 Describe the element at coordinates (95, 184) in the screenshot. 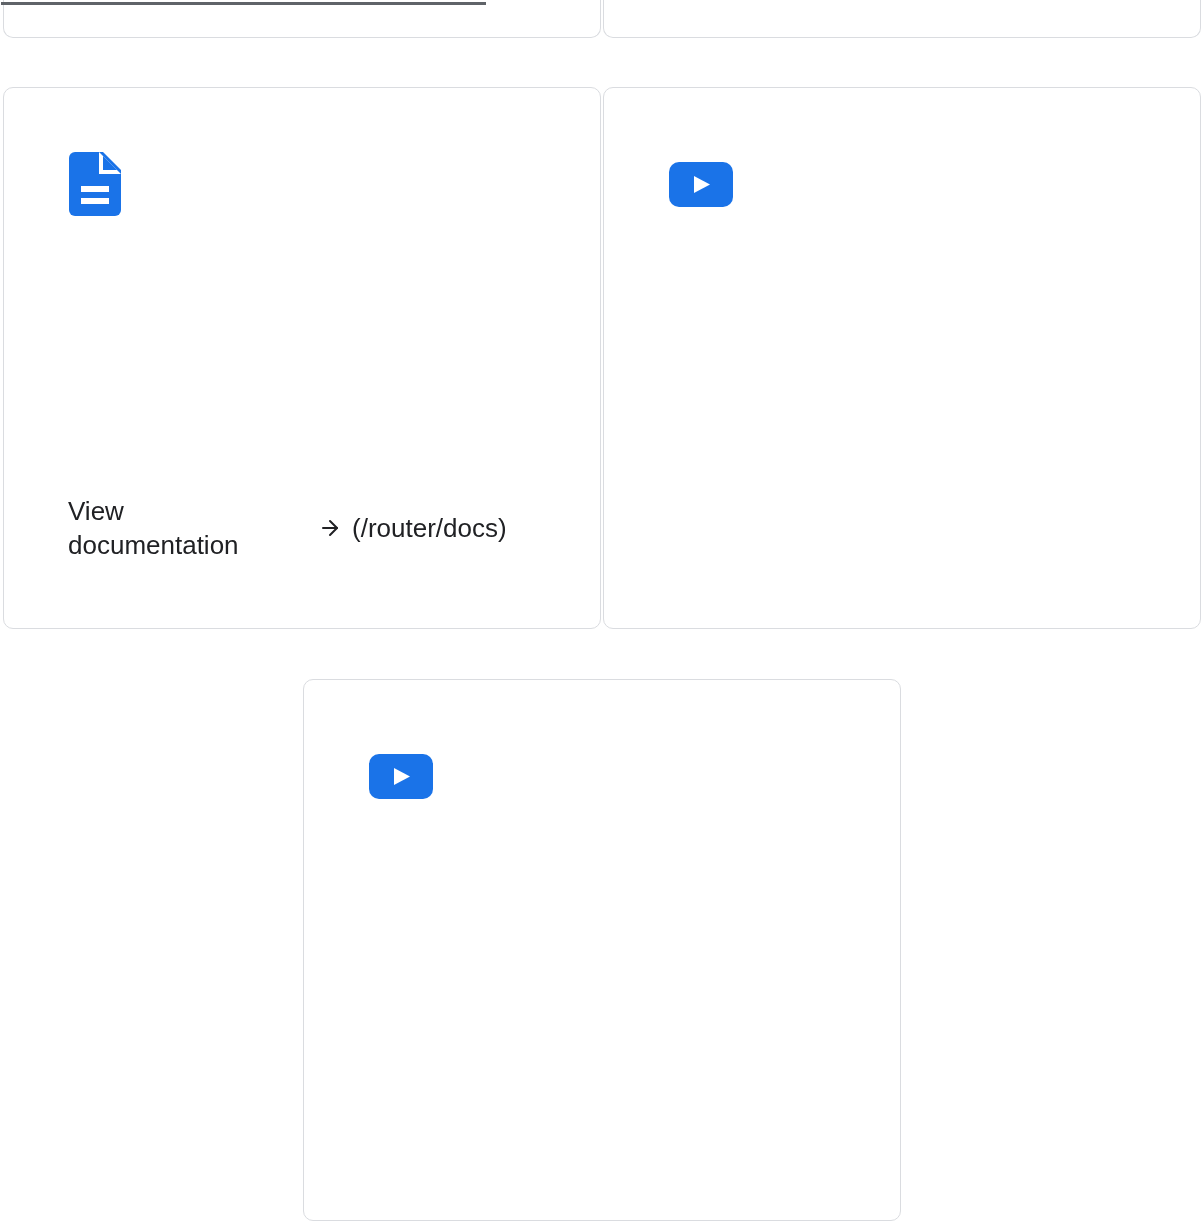

I see `document-icon` at that location.